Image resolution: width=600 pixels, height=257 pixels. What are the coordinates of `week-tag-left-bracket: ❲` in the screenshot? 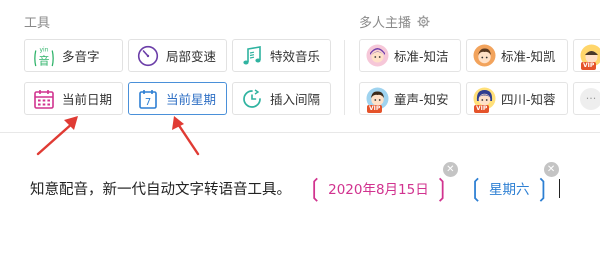 It's located at (475, 188).